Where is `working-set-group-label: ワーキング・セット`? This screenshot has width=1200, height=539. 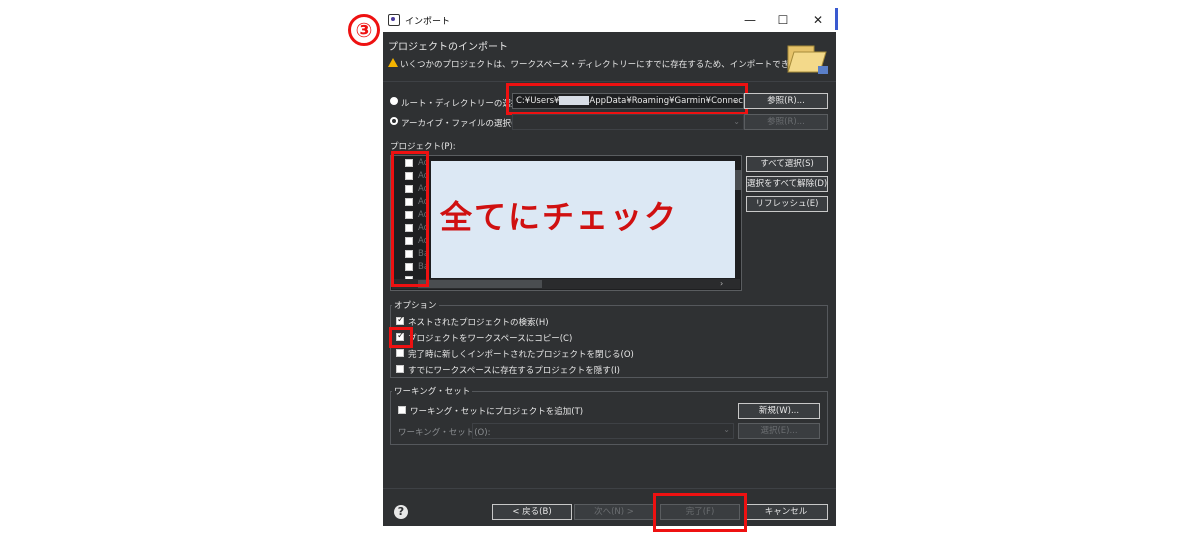
working-set-group-label: ワーキング・セット is located at coordinates (432, 391).